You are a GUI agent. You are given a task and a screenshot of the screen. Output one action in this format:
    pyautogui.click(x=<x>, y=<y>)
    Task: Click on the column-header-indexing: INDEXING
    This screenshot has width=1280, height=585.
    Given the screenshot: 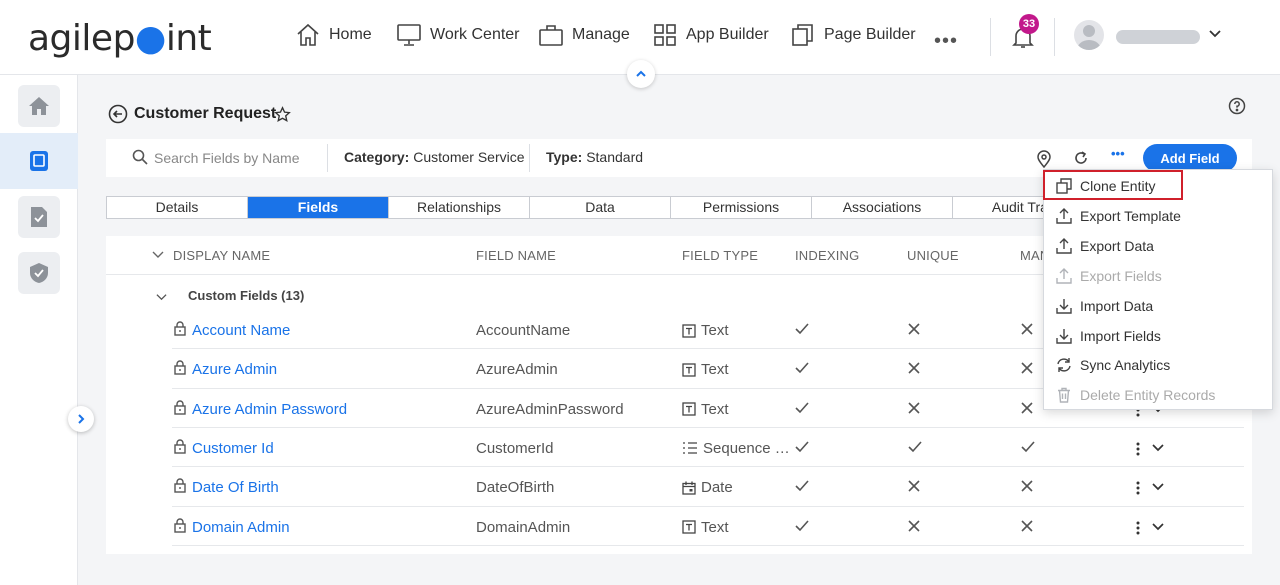 What is the action you would take?
    pyautogui.click(x=827, y=255)
    